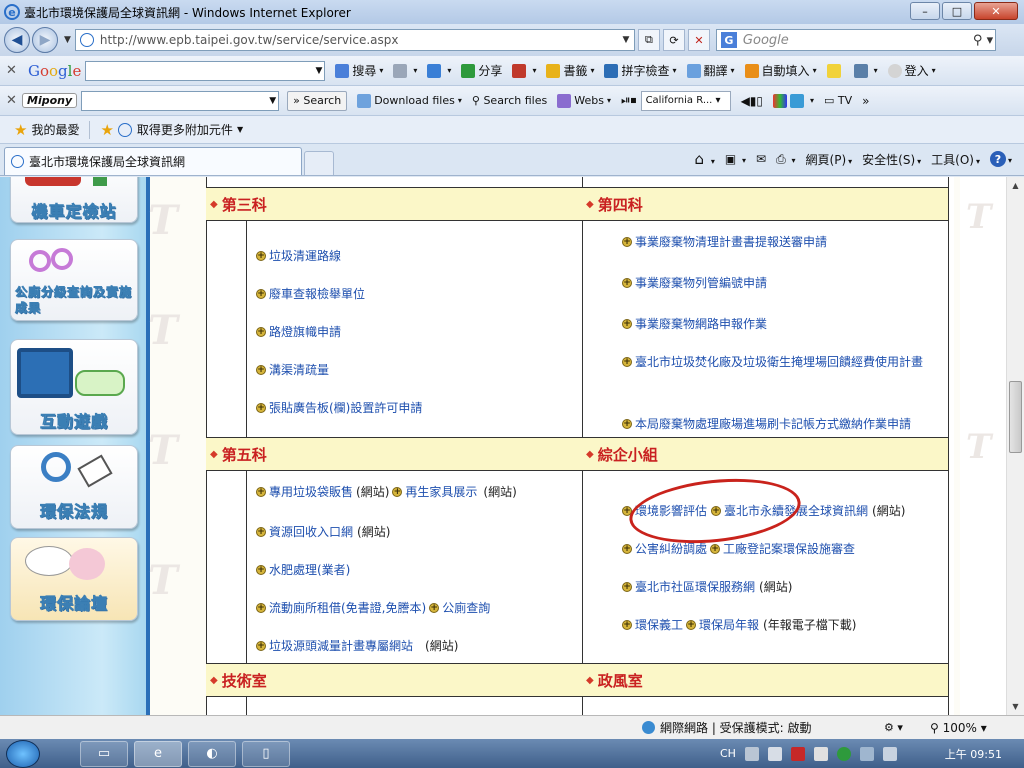  What do you see at coordinates (266, 753) in the screenshot?
I see `taskbar-notepad: ▯` at bounding box center [266, 753].